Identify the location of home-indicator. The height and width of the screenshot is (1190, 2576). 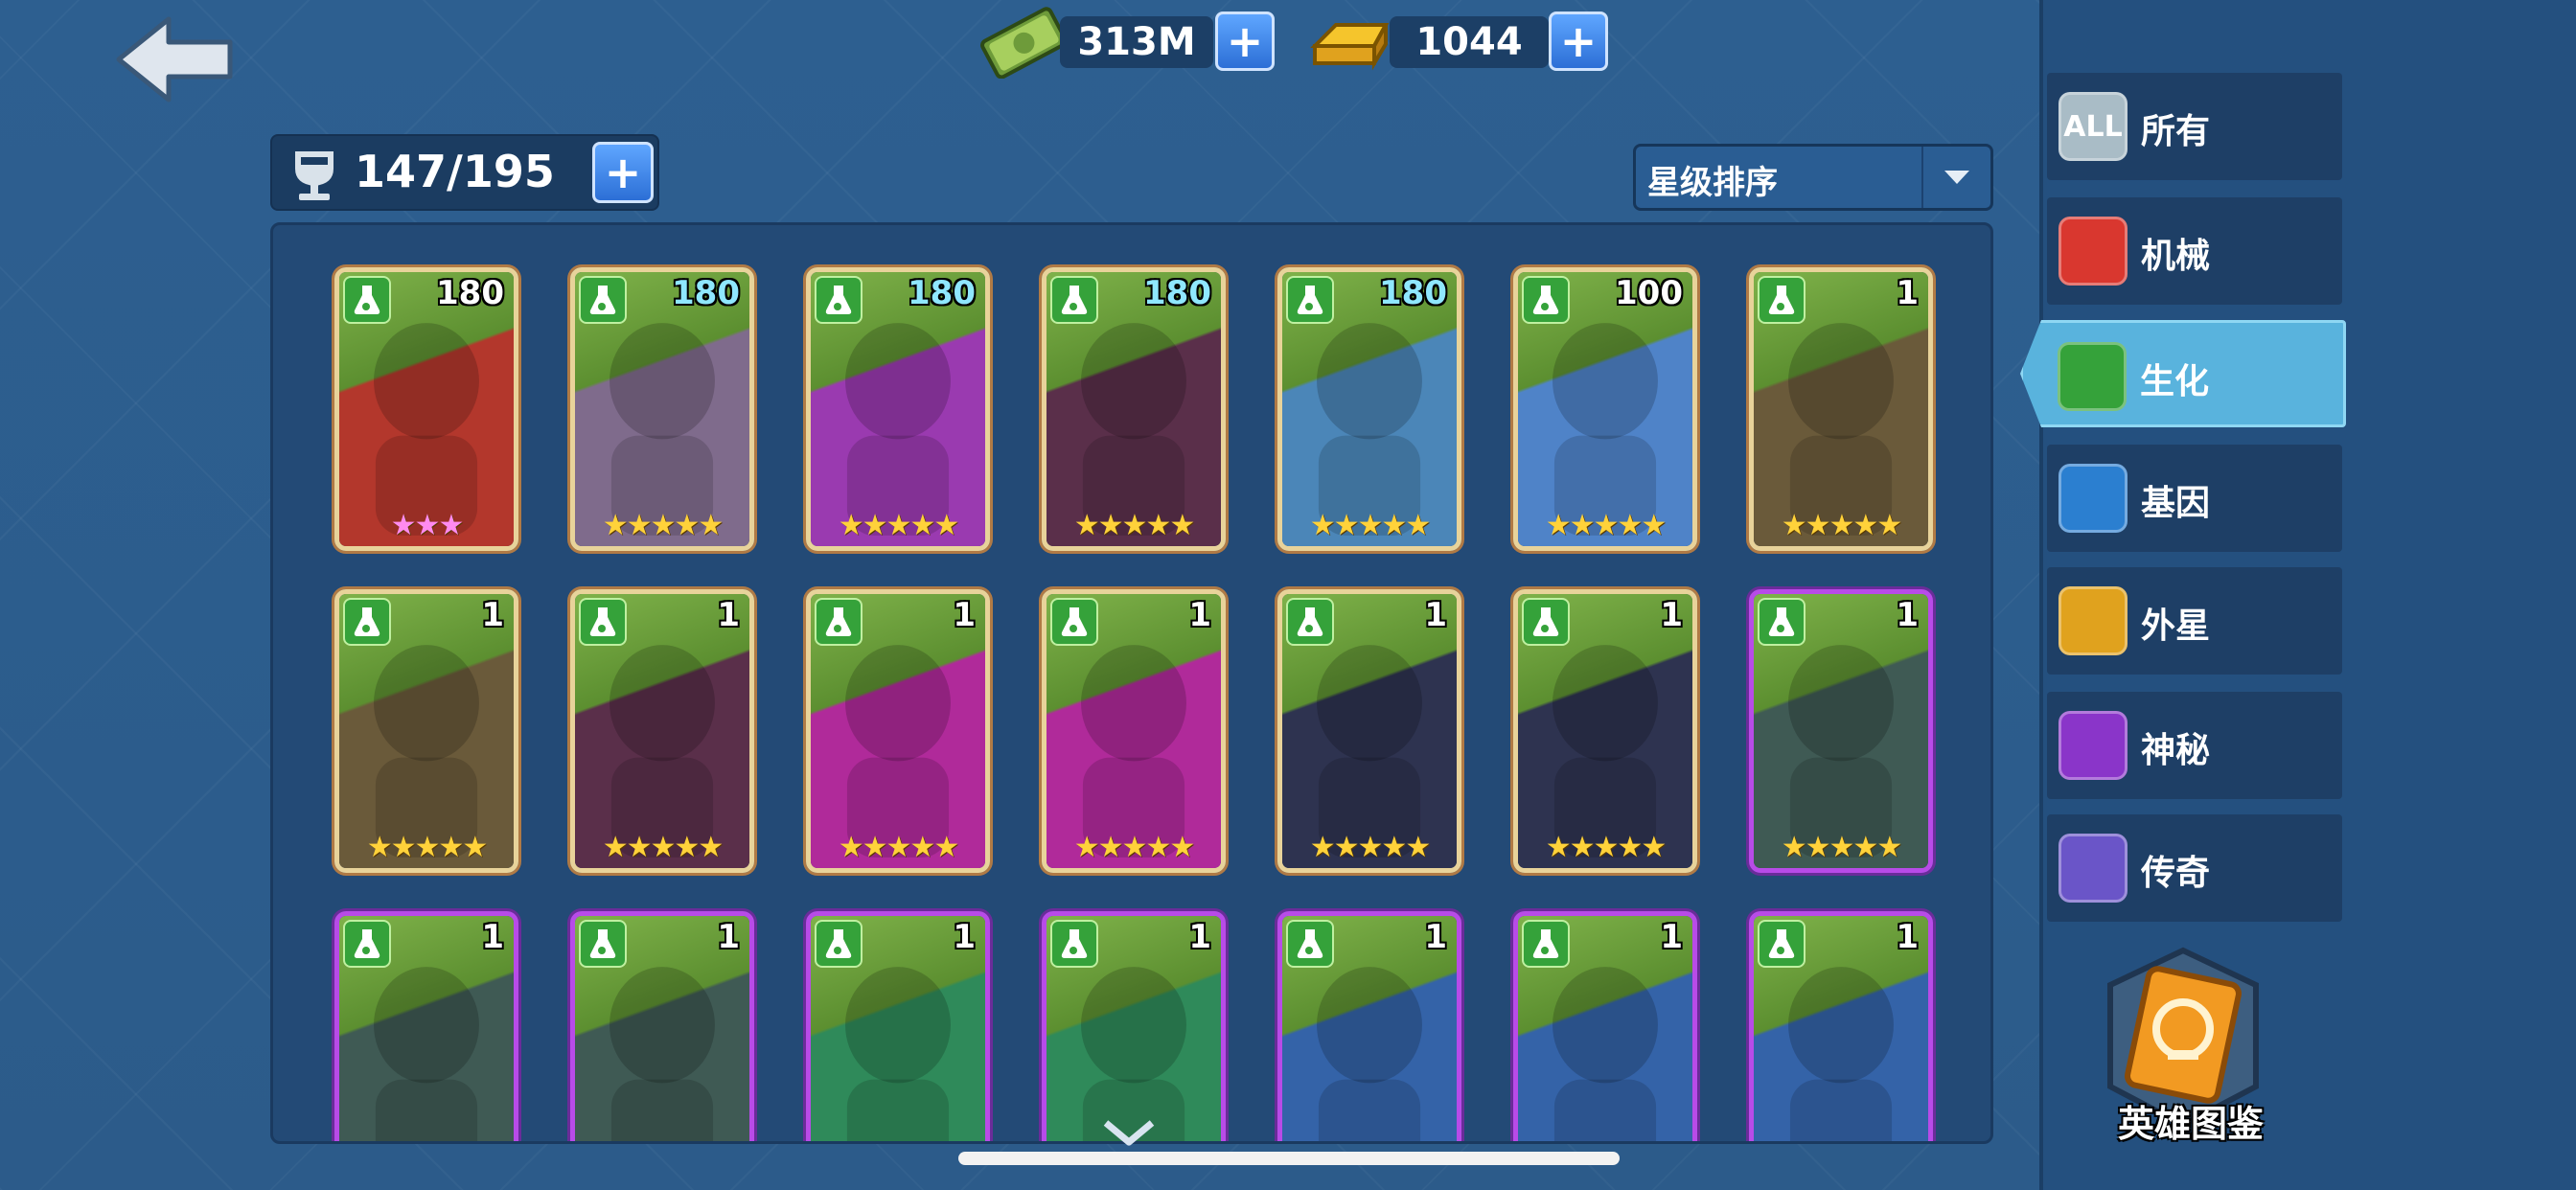
(1289, 1159).